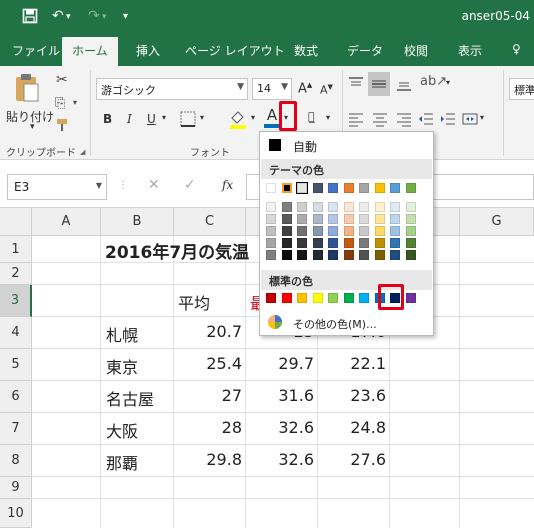 This screenshot has height=528, width=534. Describe the element at coordinates (280, 427) in the screenshot. I see `max-cell: 32.6` at that location.